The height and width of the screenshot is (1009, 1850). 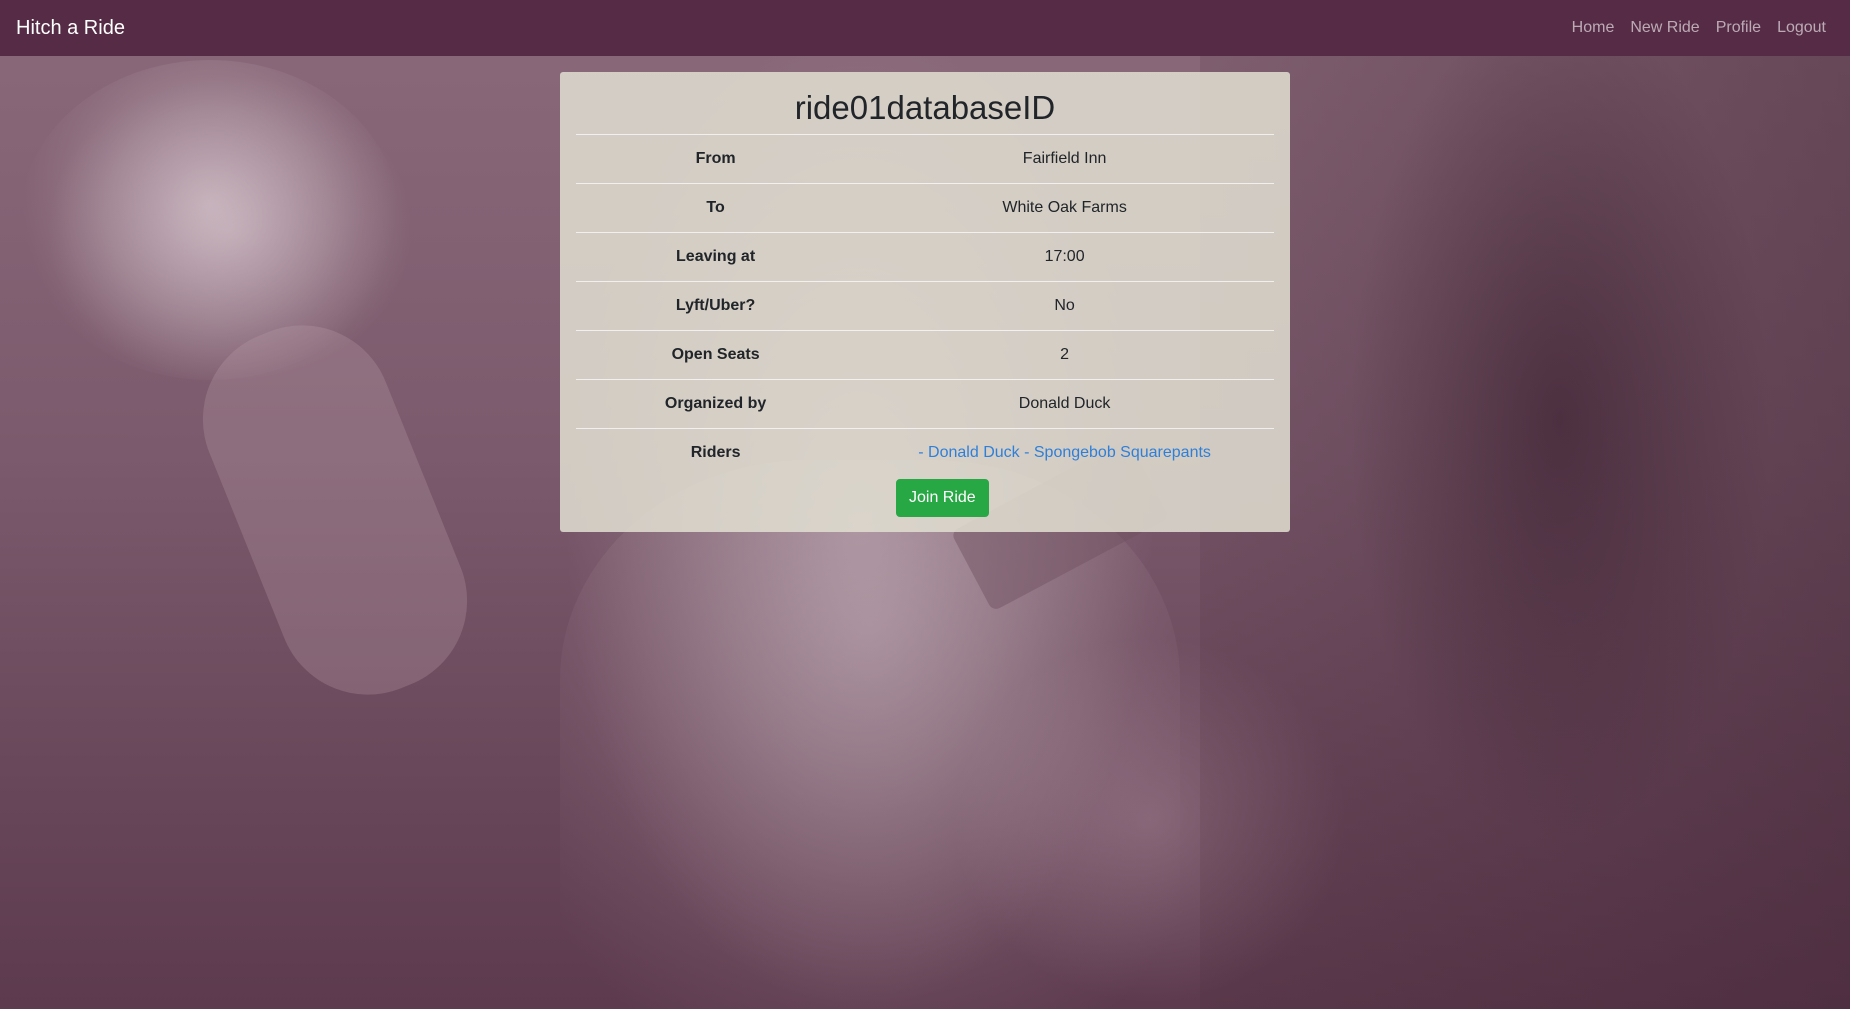 I want to click on nav-home-link: Home, so click(x=1593, y=28).